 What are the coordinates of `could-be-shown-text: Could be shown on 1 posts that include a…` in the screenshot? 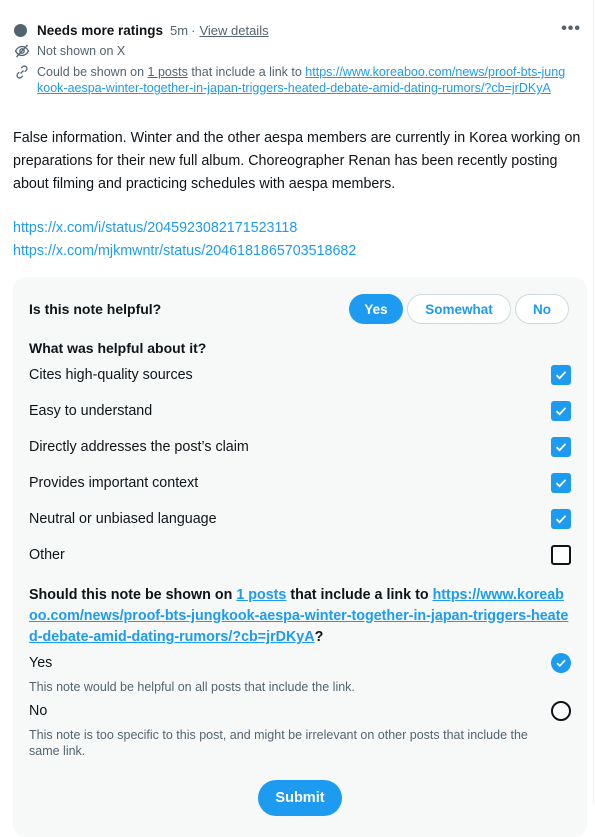 It's located at (302, 80).